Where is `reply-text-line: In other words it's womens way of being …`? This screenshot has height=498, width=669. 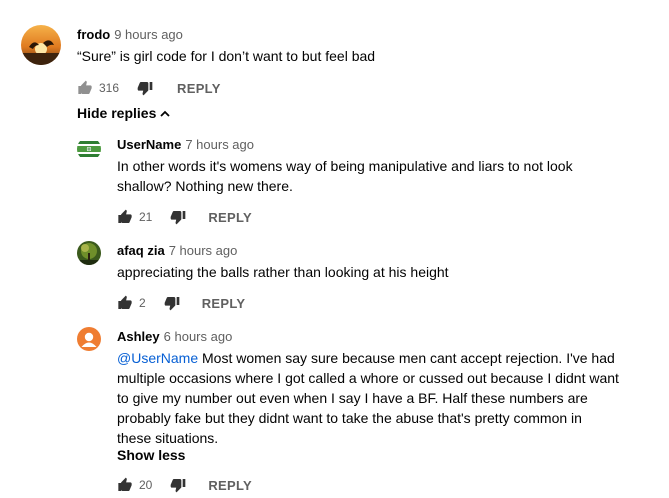 reply-text-line: In other words it's womens way of being … is located at coordinates (345, 166).